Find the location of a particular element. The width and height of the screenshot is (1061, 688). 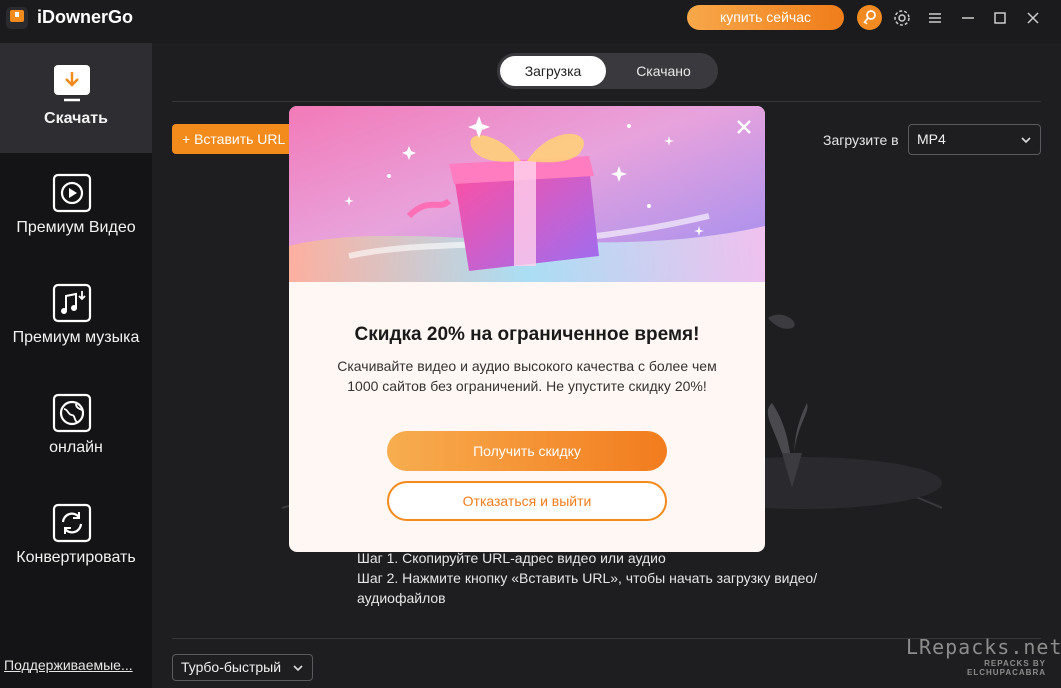

close-window-icon is located at coordinates (1033, 18).